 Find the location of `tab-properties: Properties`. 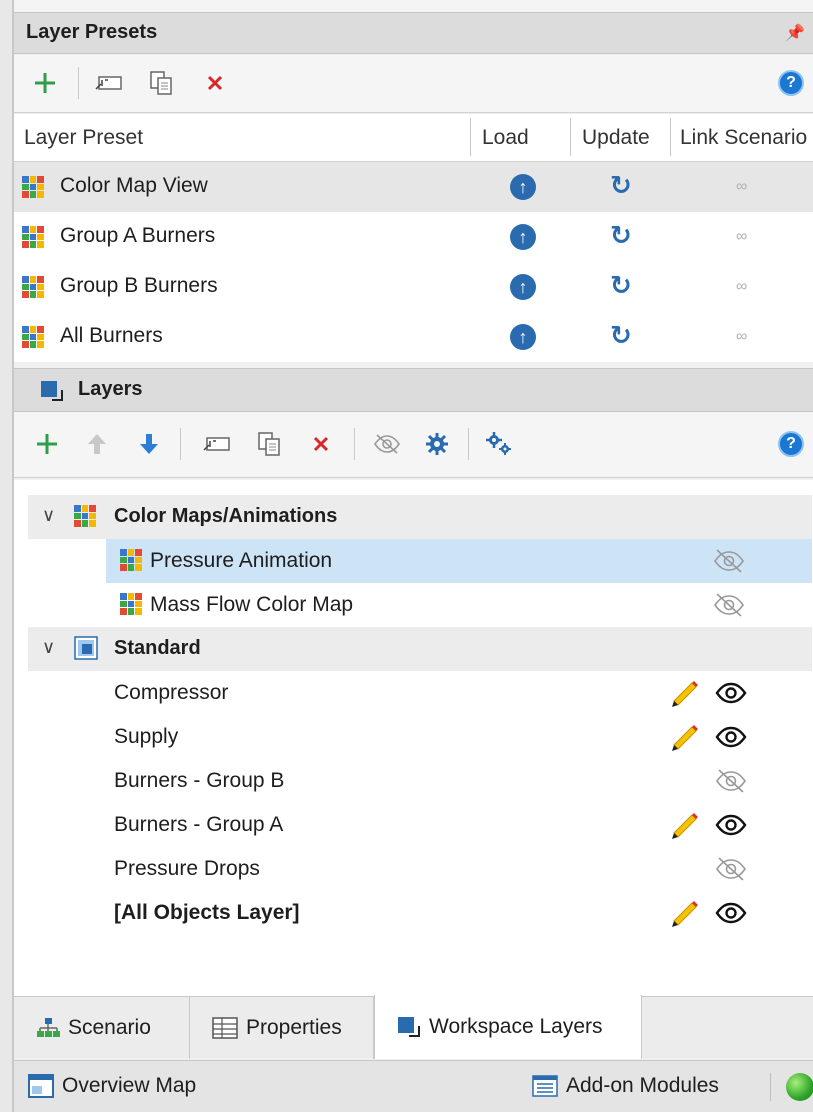

tab-properties: Properties is located at coordinates (282, 1028).